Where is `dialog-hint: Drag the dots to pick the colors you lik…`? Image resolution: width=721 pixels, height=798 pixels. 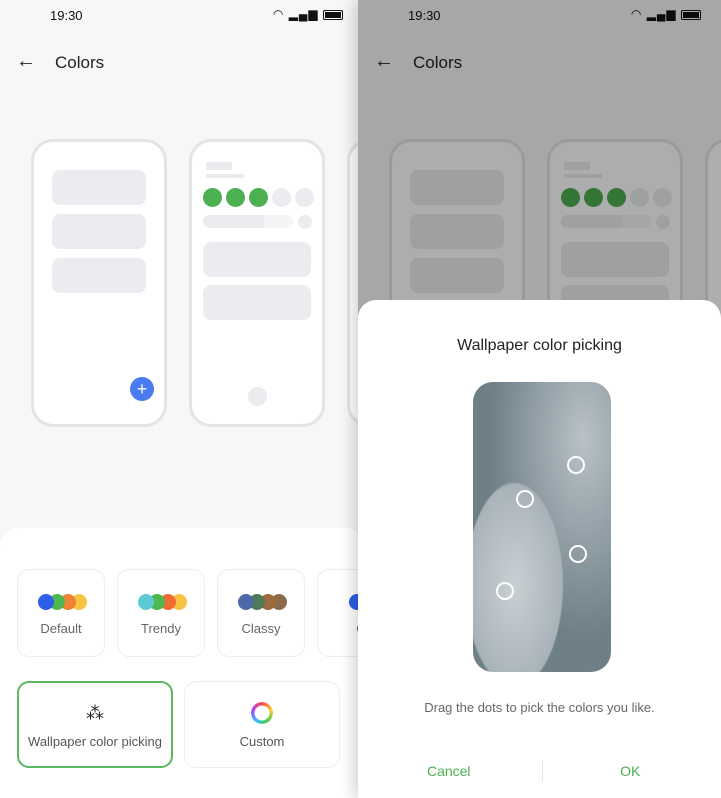 dialog-hint: Drag the dots to pick the colors you lik… is located at coordinates (539, 707).